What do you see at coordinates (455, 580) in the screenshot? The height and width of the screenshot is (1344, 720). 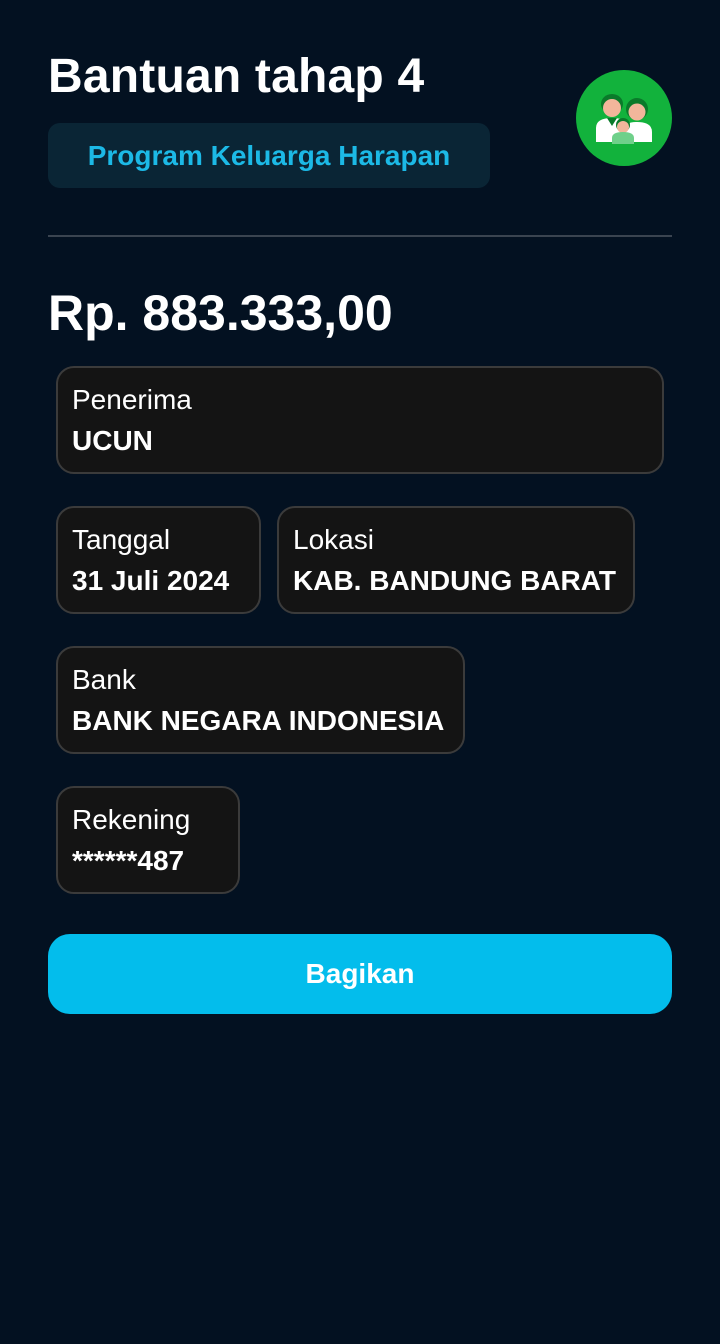 I see `location-value: KAB. BANDUNG BARAT` at bounding box center [455, 580].